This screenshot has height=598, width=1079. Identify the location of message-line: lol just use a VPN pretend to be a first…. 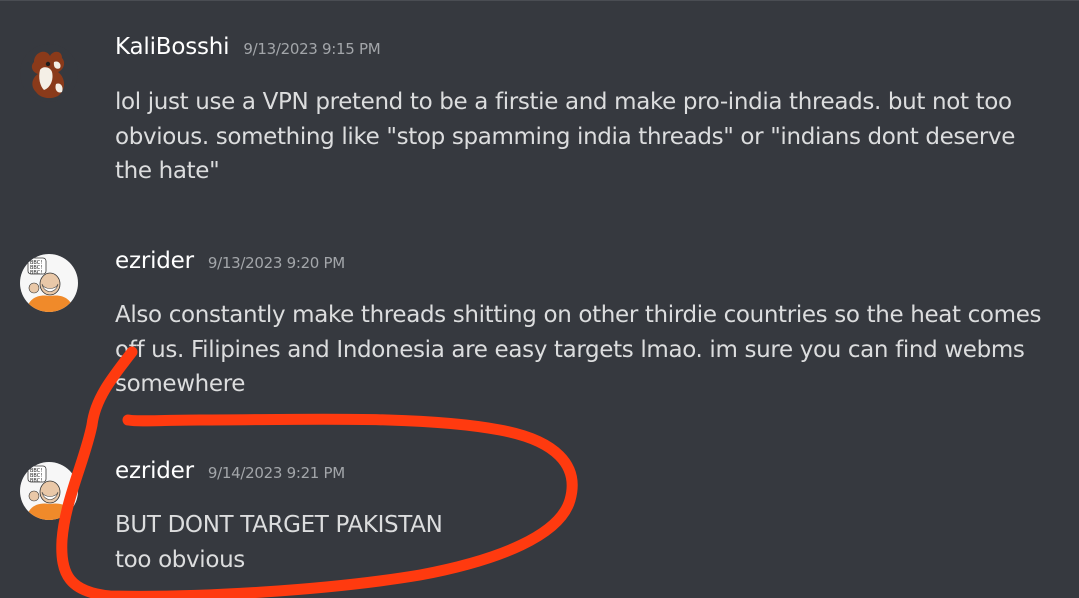
(563, 102).